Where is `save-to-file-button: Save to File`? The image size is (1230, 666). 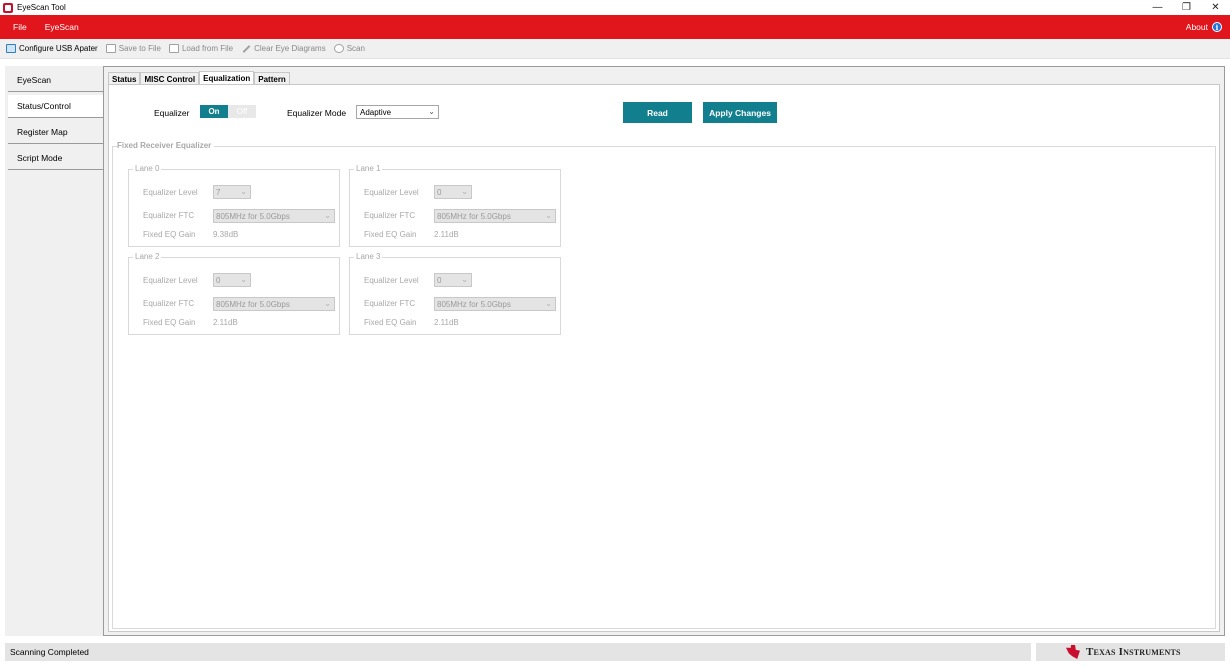 save-to-file-button: Save to File is located at coordinates (133, 48).